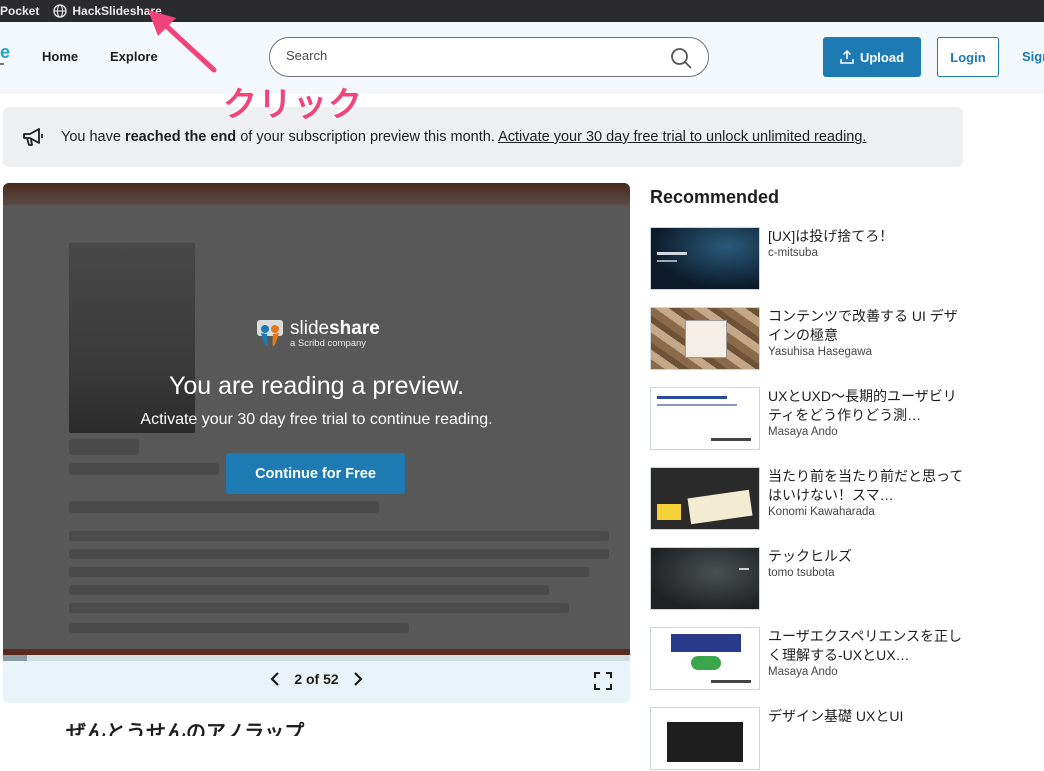 This screenshot has height=771, width=1044. Describe the element at coordinates (866, 326) in the screenshot. I see `recommended-item-title: コンテンツで改善する UI デザインの極意` at that location.